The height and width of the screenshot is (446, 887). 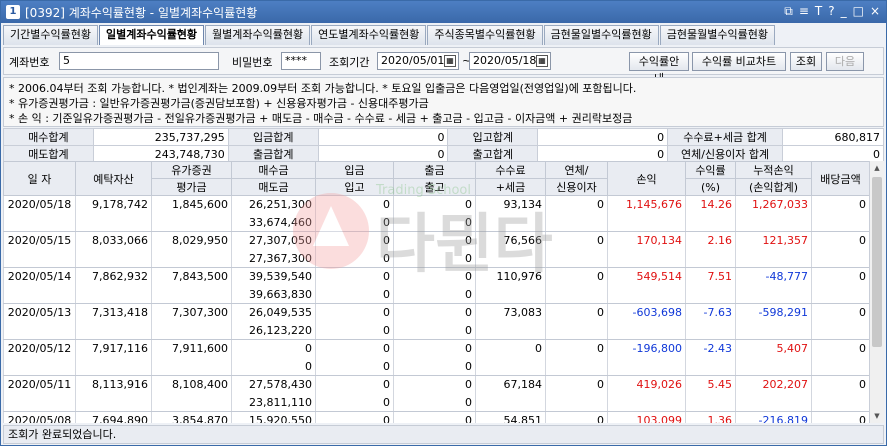 I want to click on table-row: 23,811,110 0 0, so click(x=436, y=402).